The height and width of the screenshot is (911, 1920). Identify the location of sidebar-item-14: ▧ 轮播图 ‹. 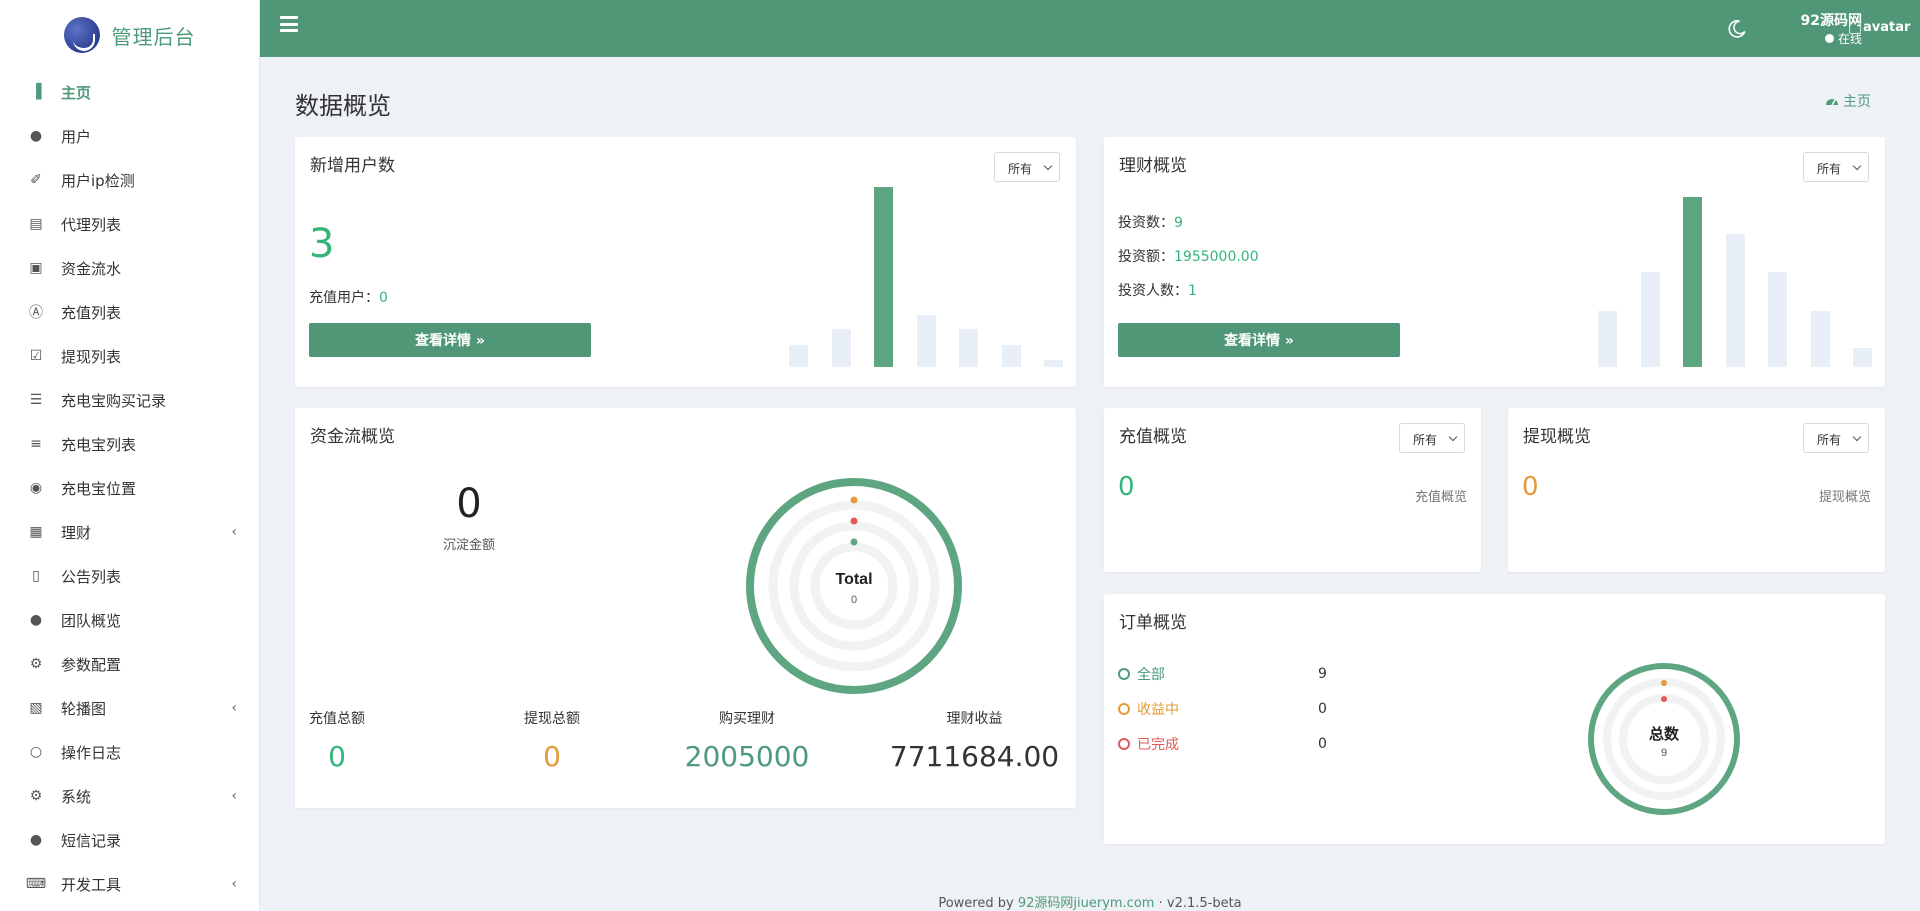
(129, 708).